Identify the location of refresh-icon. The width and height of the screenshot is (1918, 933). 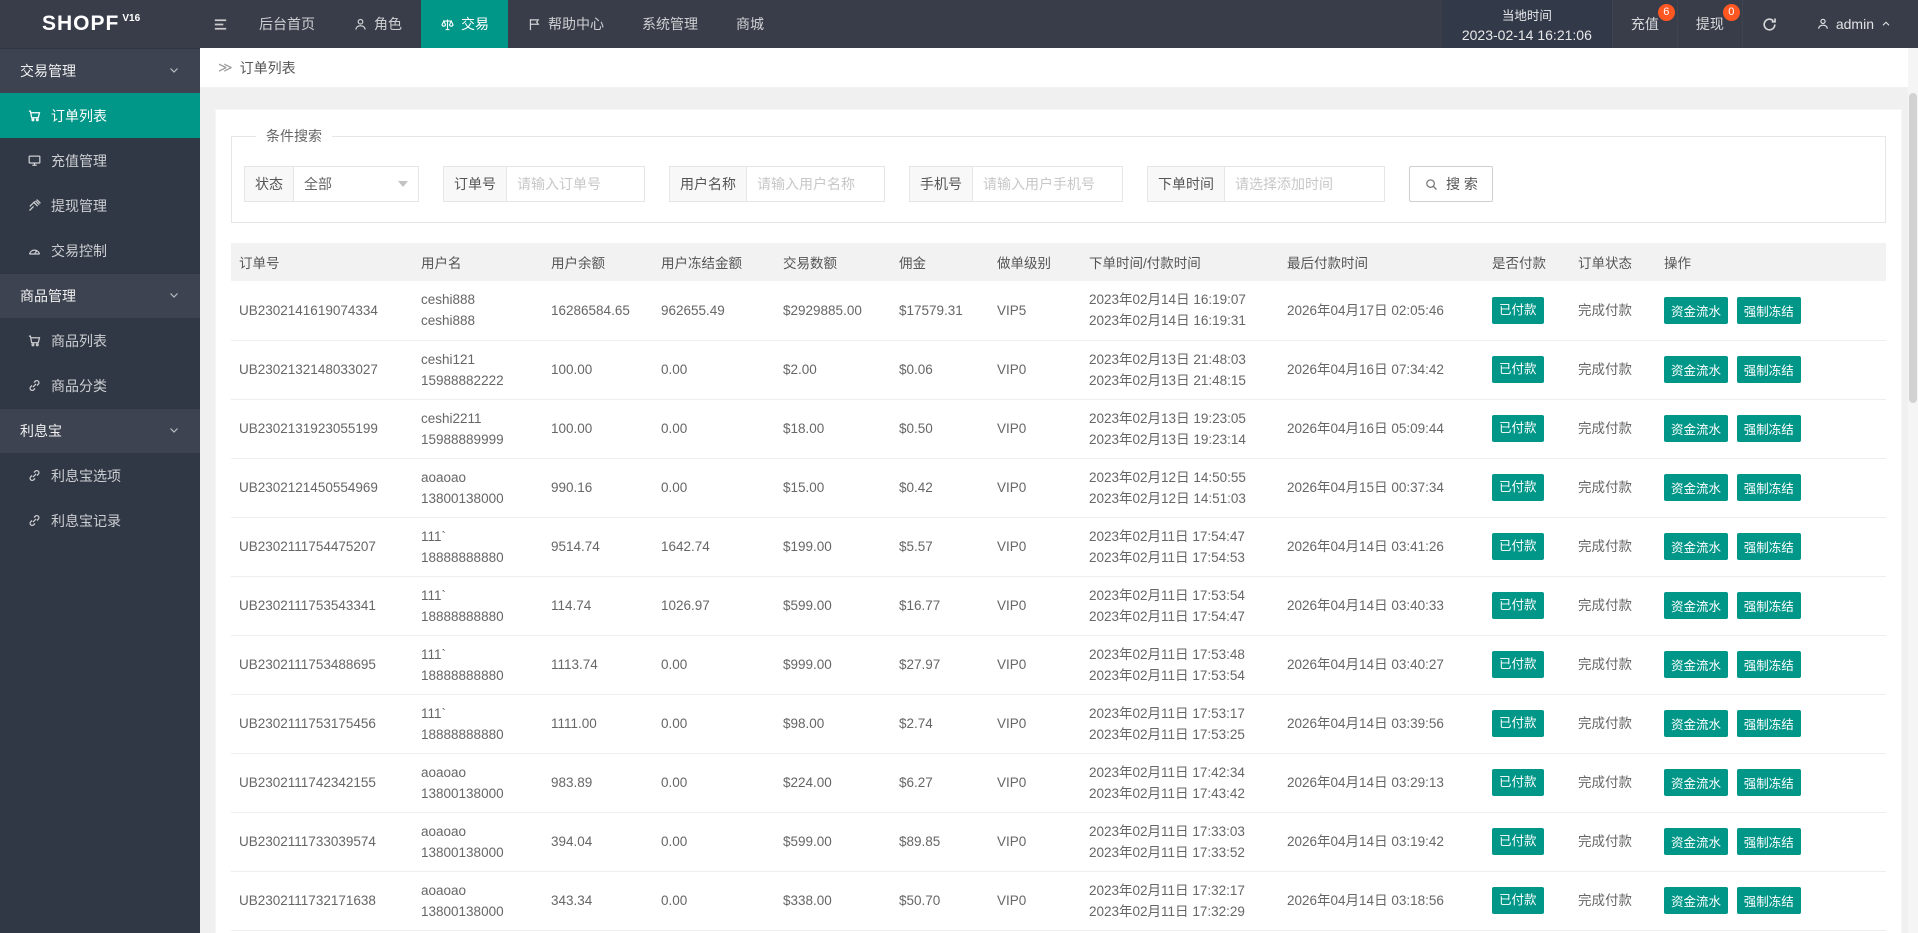
(1768, 24).